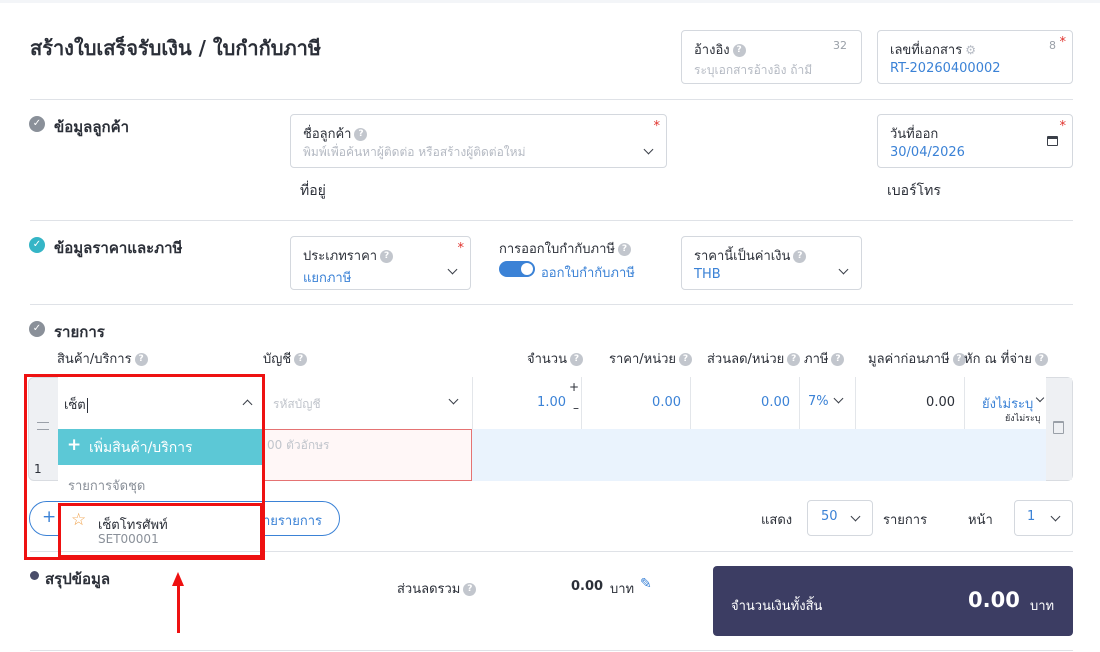  What do you see at coordinates (551, 402) in the screenshot?
I see `quantity-input: 1.00` at bounding box center [551, 402].